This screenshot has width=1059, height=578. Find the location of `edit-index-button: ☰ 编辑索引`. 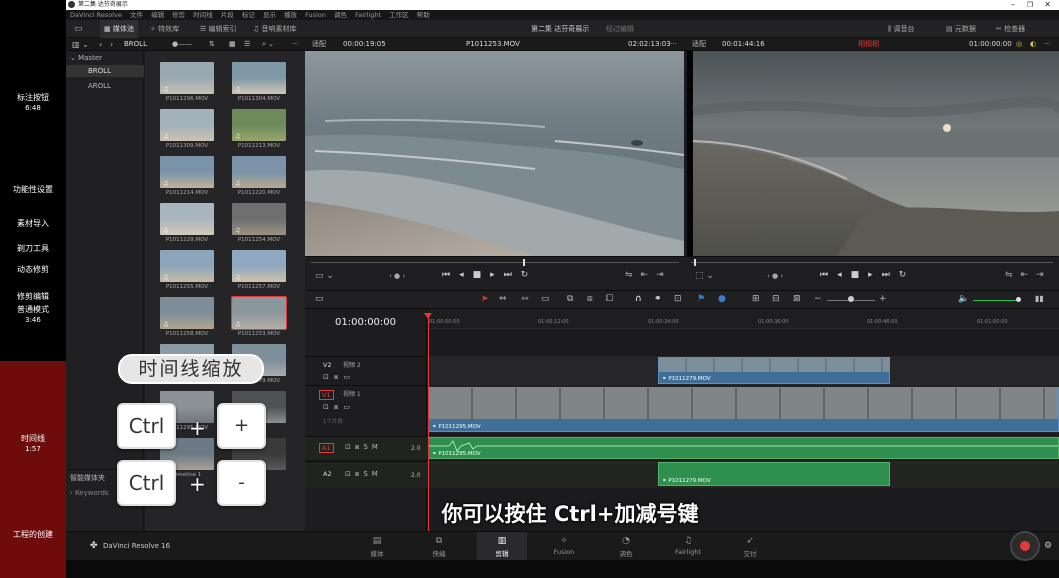

edit-index-button: ☰ 编辑索引 is located at coordinates (218, 29).